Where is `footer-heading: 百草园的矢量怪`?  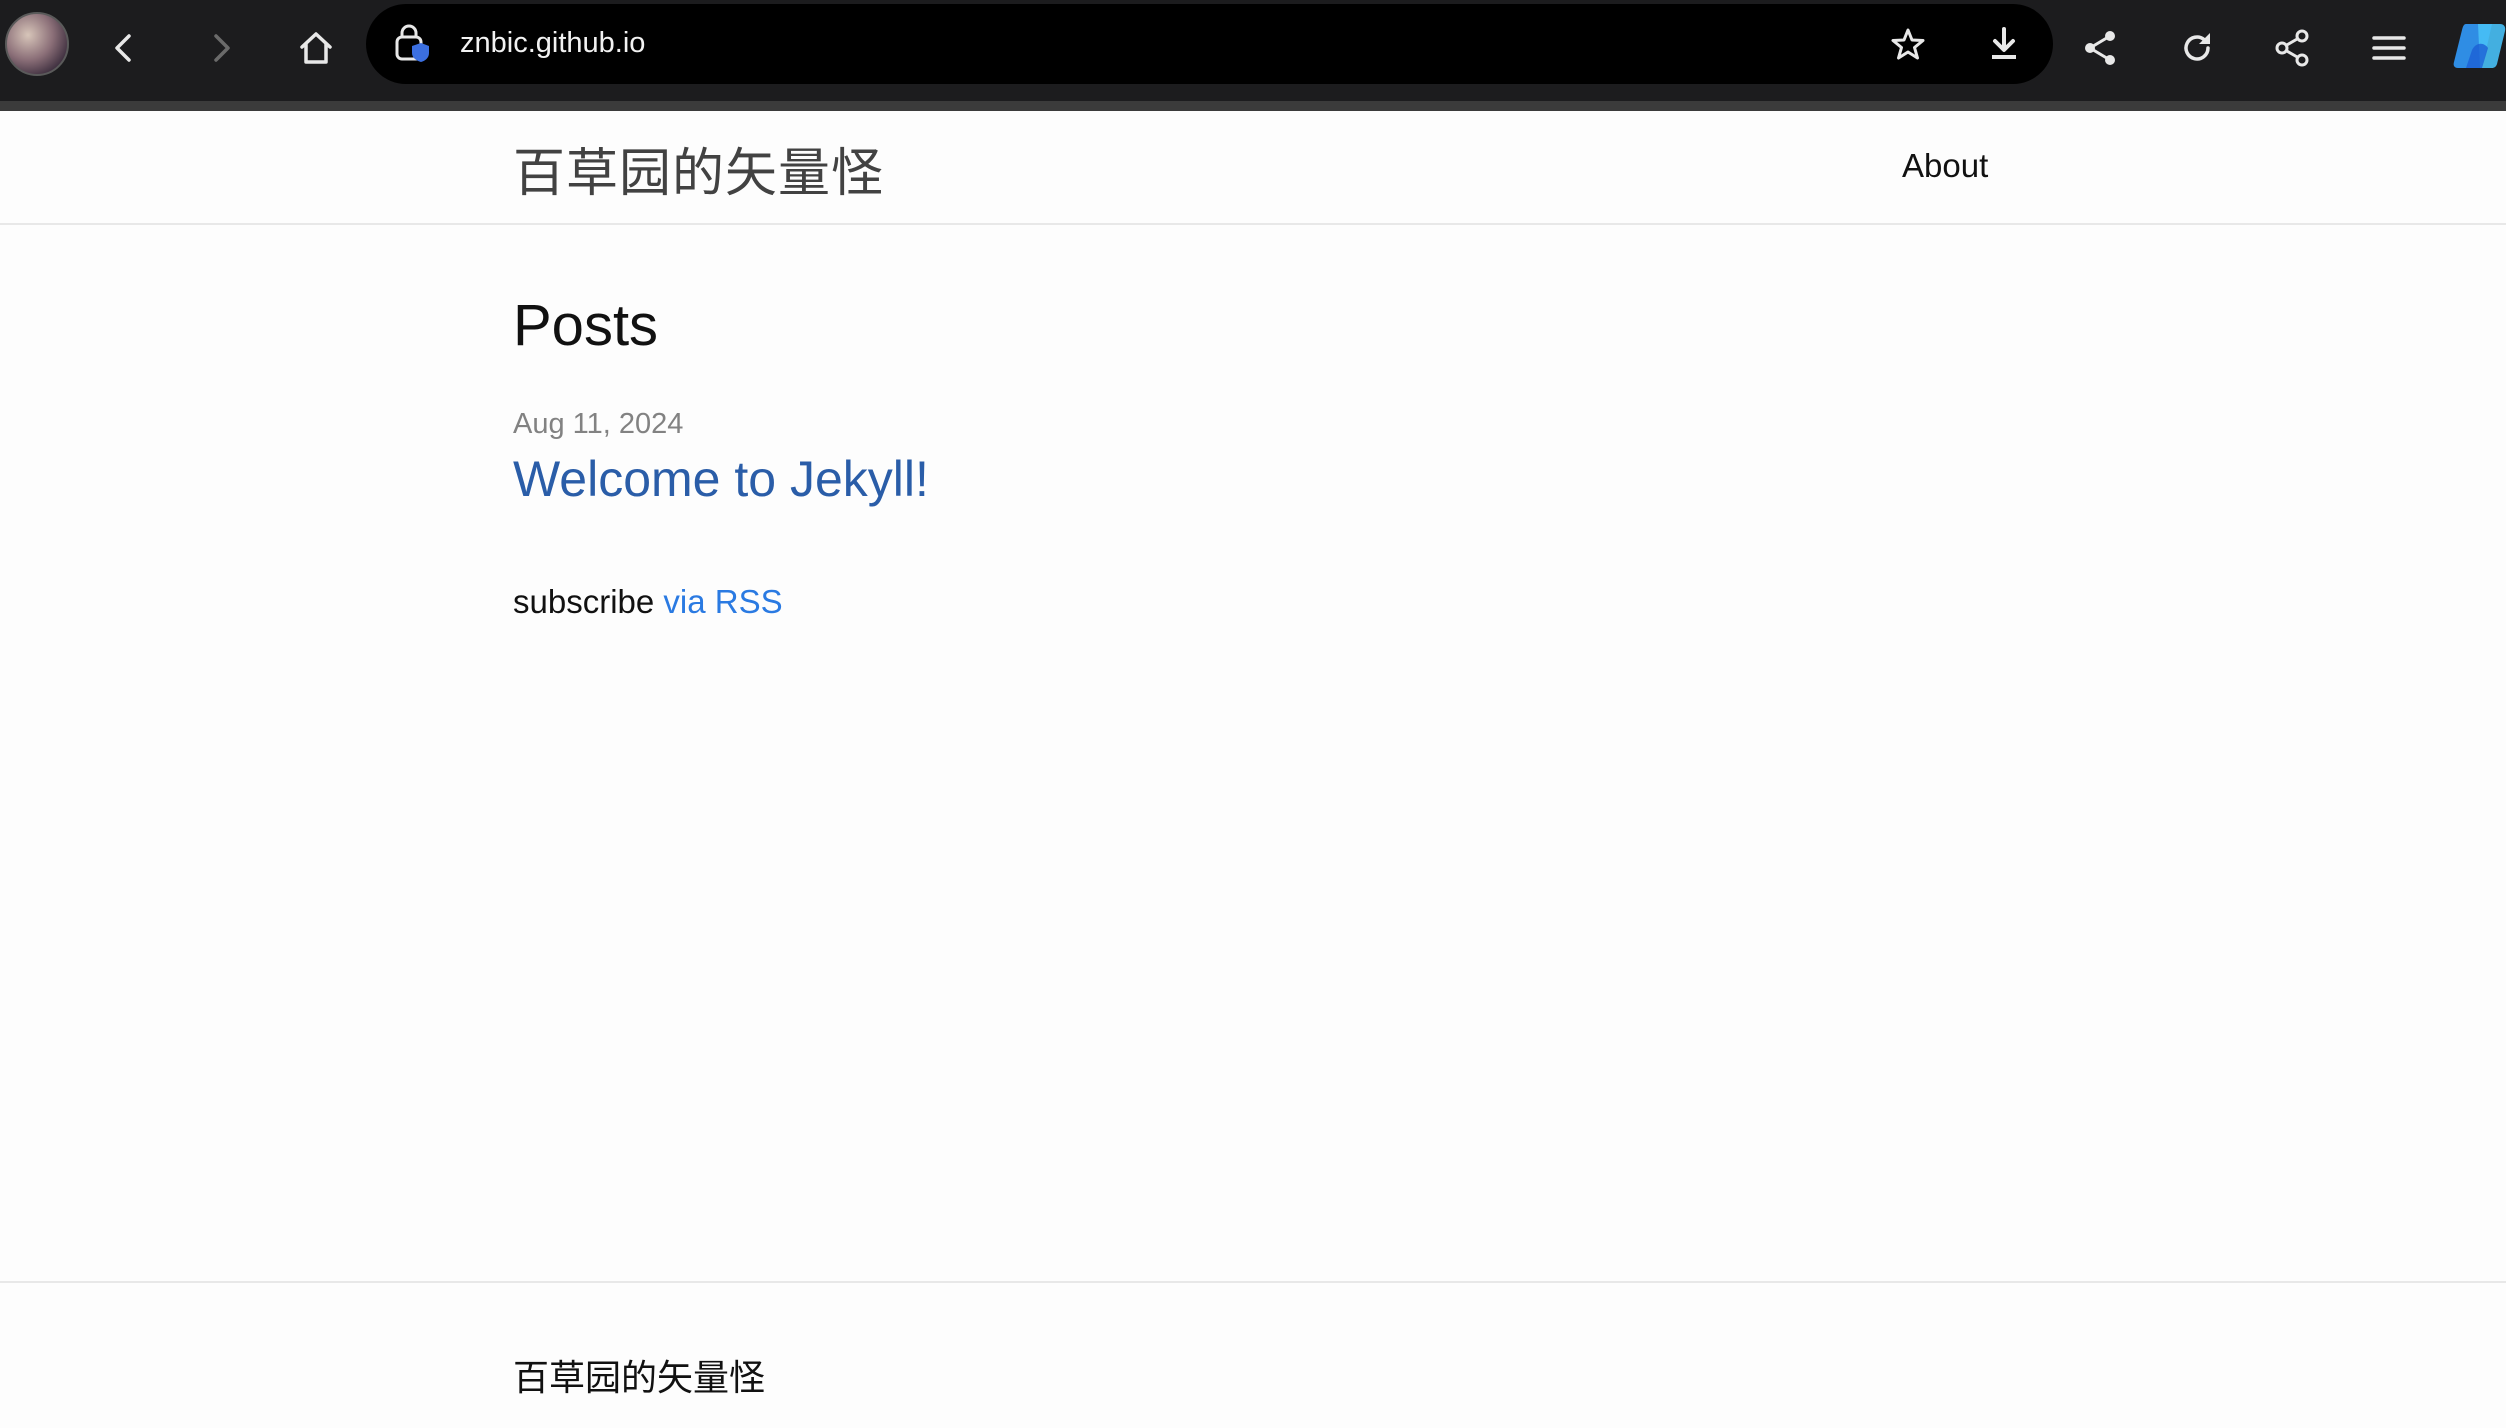
footer-heading: 百草园的矢量怪 is located at coordinates (639, 1378).